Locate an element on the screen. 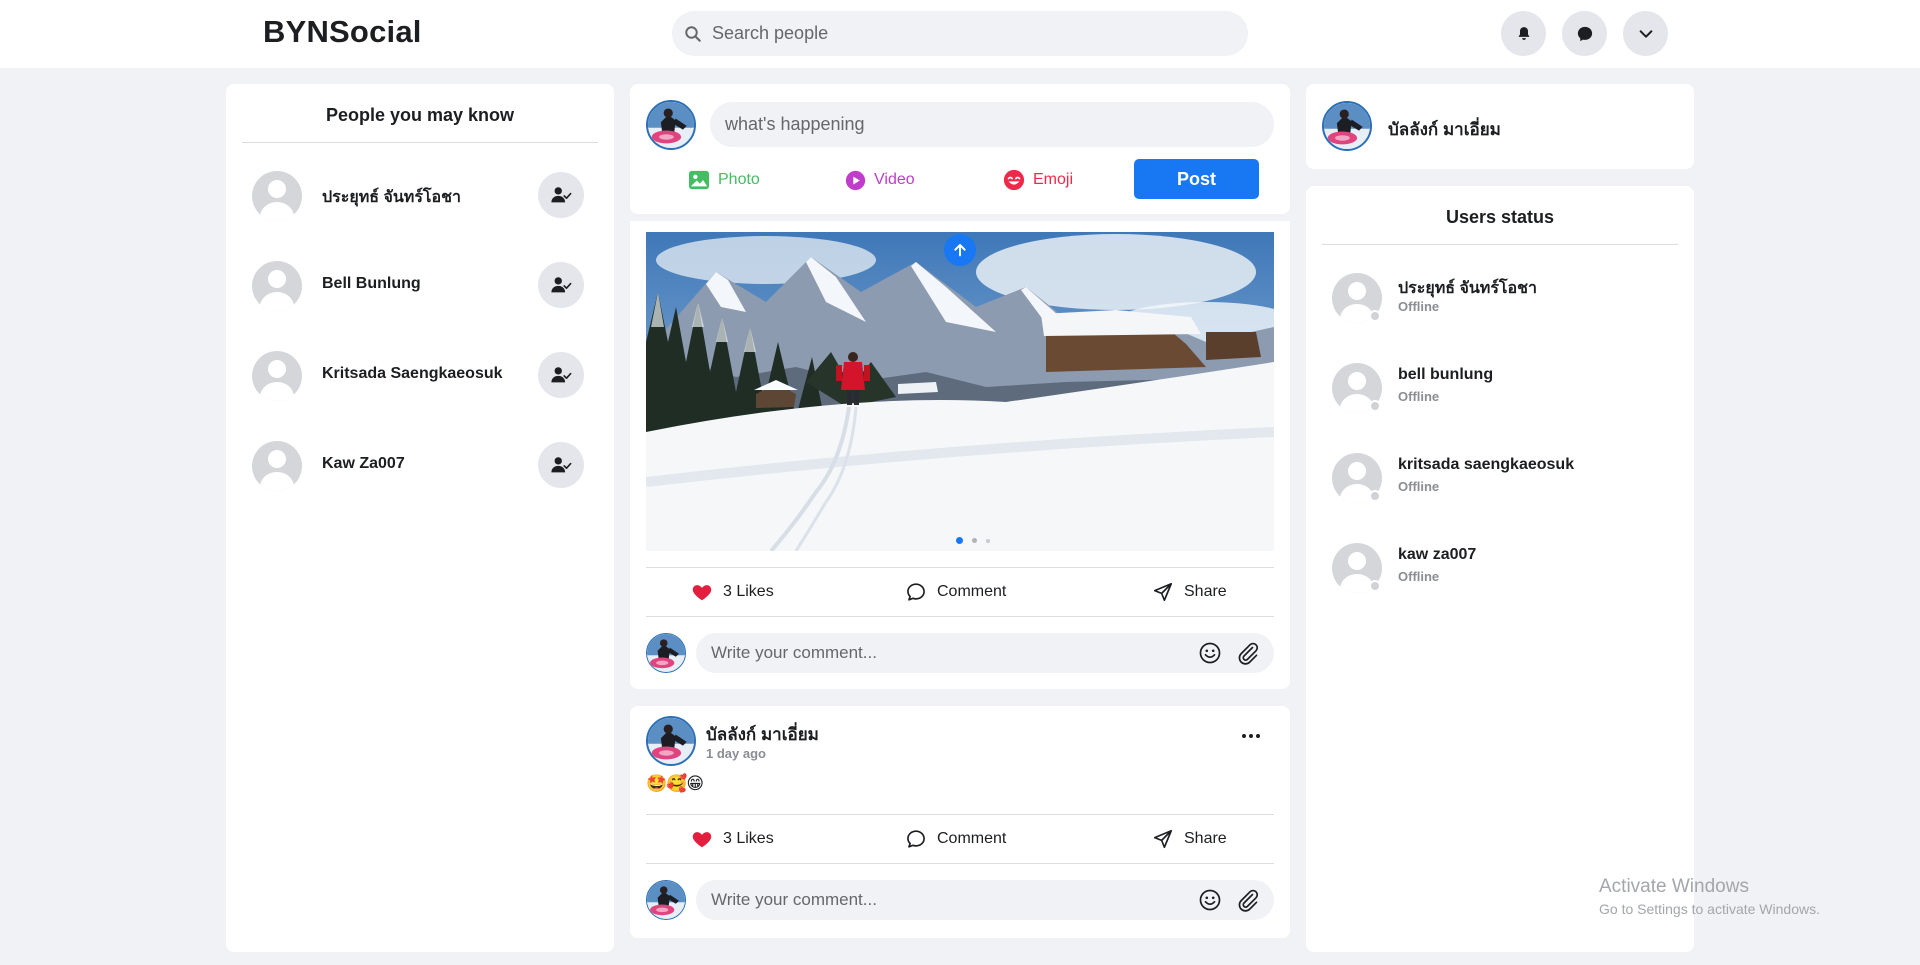  post-options-button is located at coordinates (1251, 736).